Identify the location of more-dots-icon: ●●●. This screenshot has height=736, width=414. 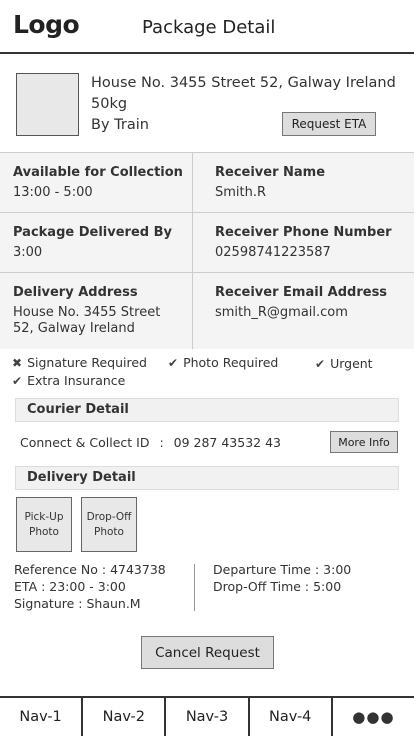
(373, 717).